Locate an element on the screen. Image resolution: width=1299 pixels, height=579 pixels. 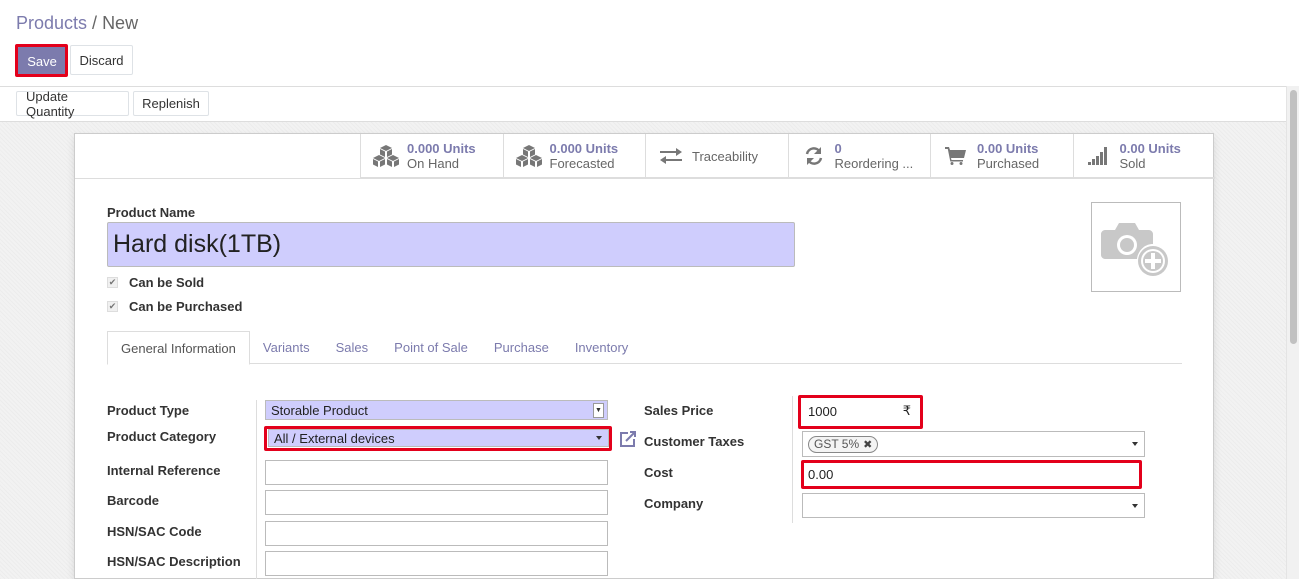
breadcrumb-products-link: Products is located at coordinates (51, 23).